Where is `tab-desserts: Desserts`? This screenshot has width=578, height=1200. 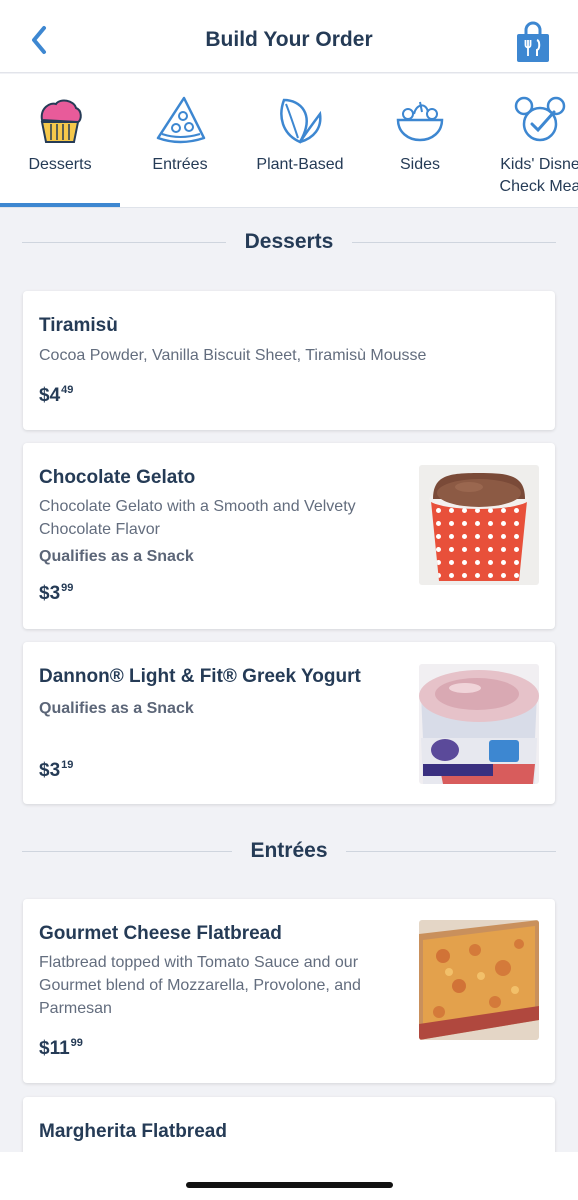 tab-desserts: Desserts is located at coordinates (60, 140).